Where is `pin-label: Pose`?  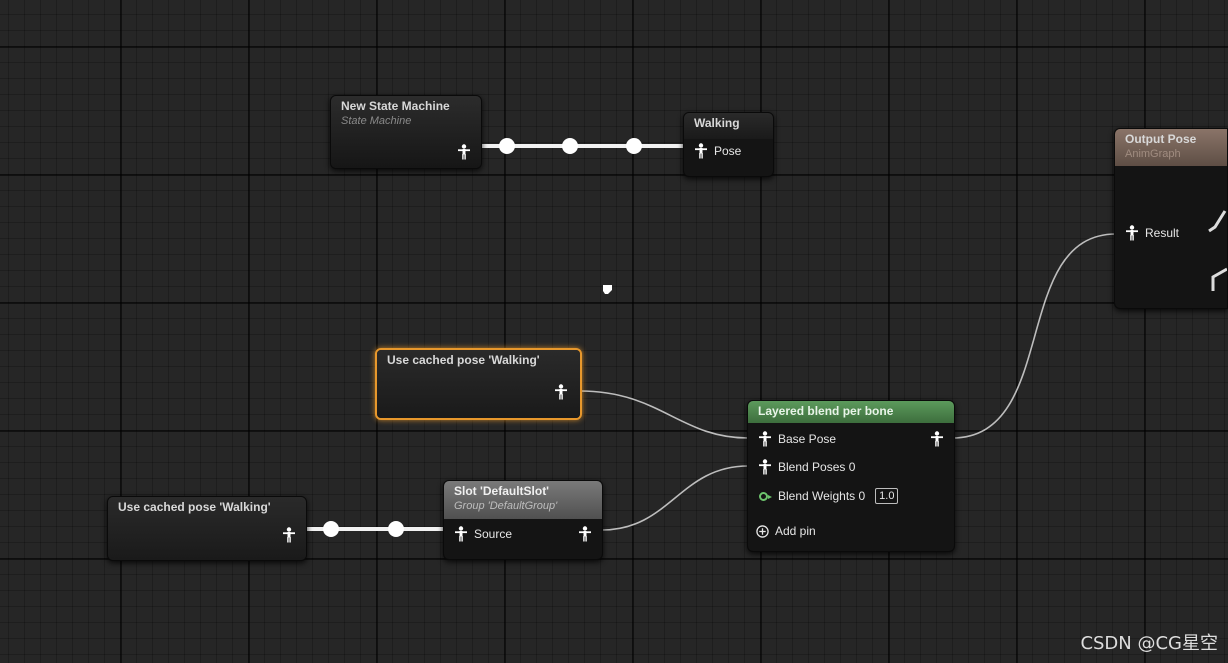 pin-label: Pose is located at coordinates (728, 151).